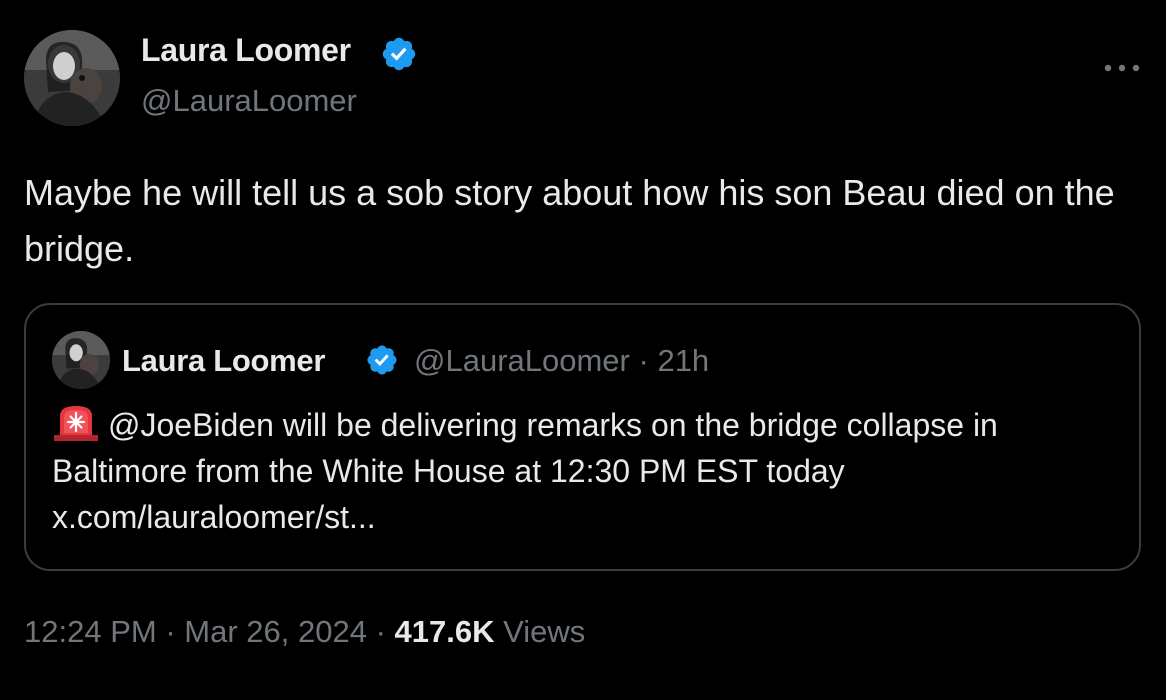  Describe the element at coordinates (90, 631) in the screenshot. I see `tweet-time: 12:24 PM` at that location.